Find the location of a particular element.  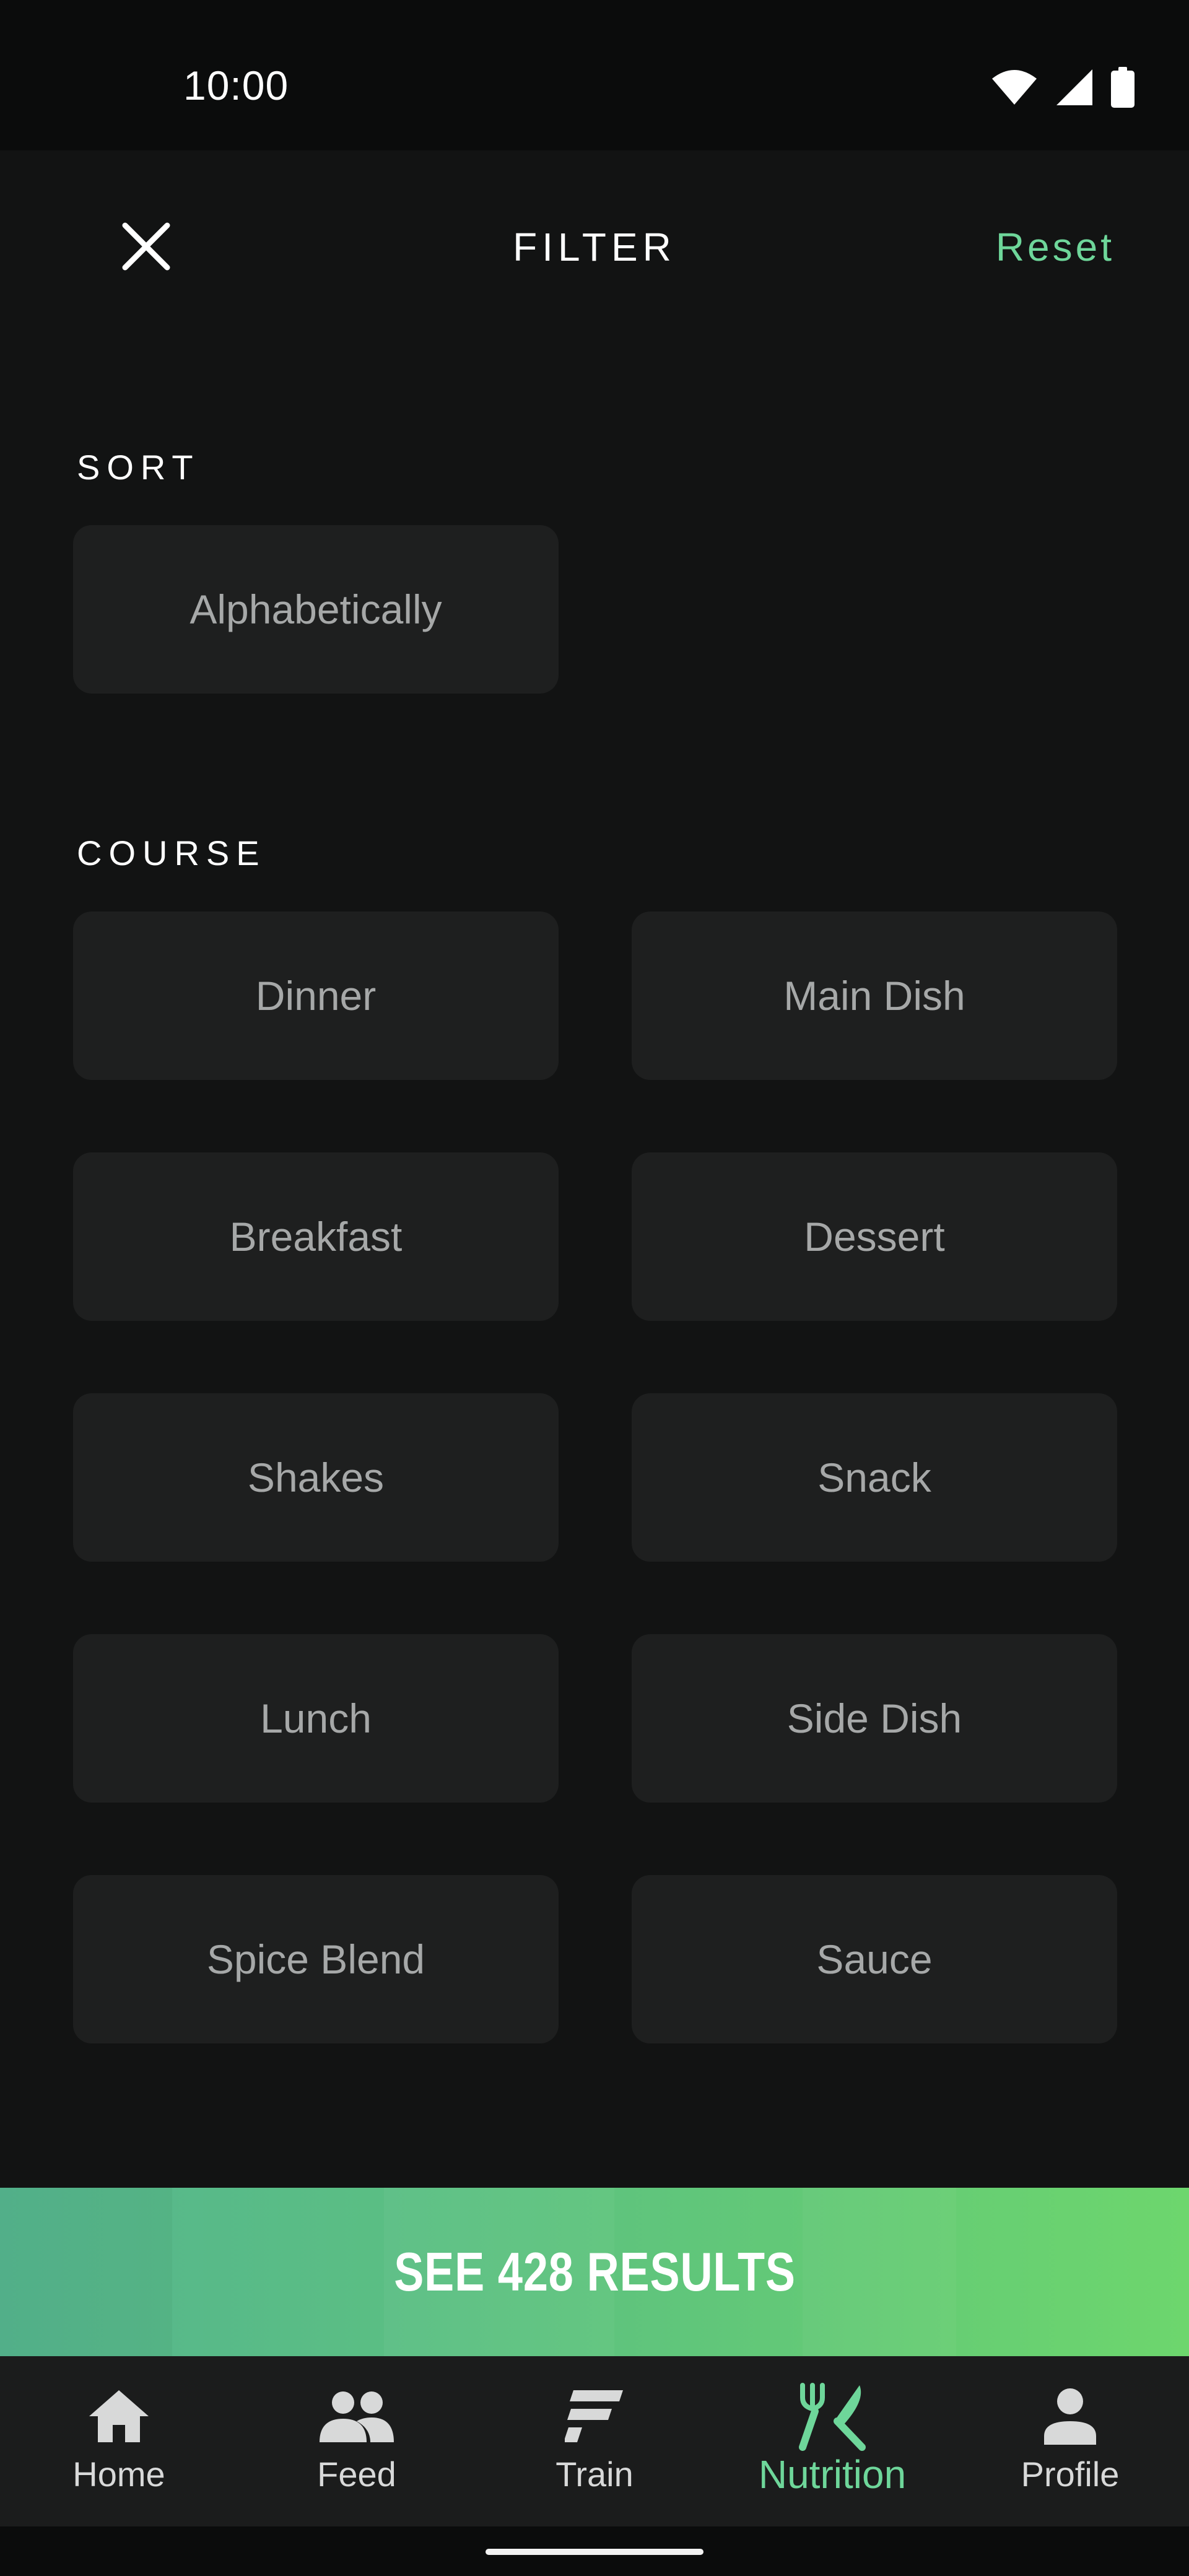

nav-label-feed: Feed is located at coordinates (356, 2474).